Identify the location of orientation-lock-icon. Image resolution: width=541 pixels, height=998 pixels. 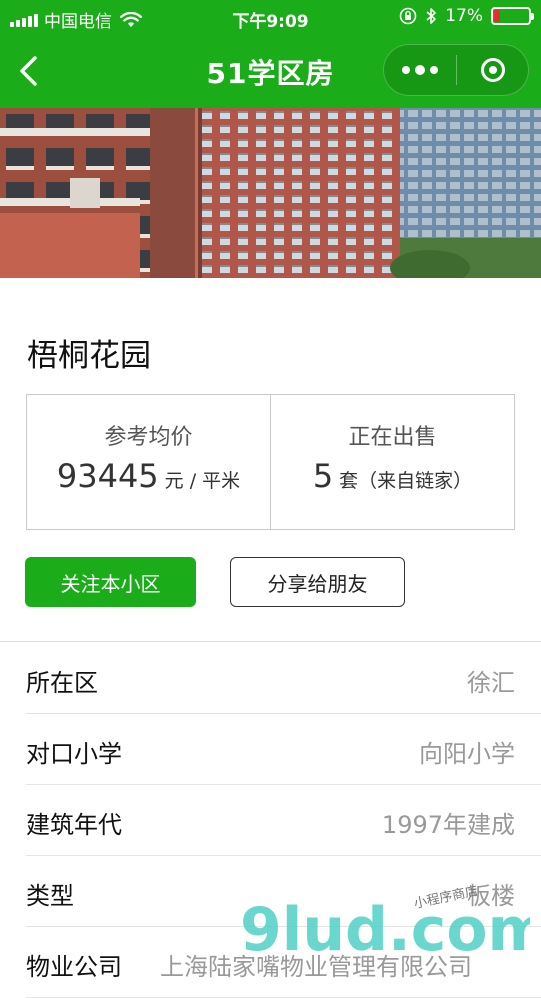
(408, 16).